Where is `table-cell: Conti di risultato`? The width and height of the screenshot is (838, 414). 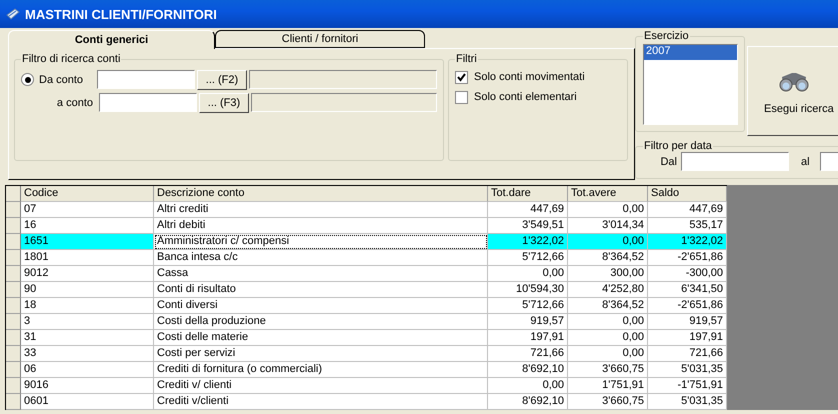 table-cell: Conti di risultato is located at coordinates (321, 290).